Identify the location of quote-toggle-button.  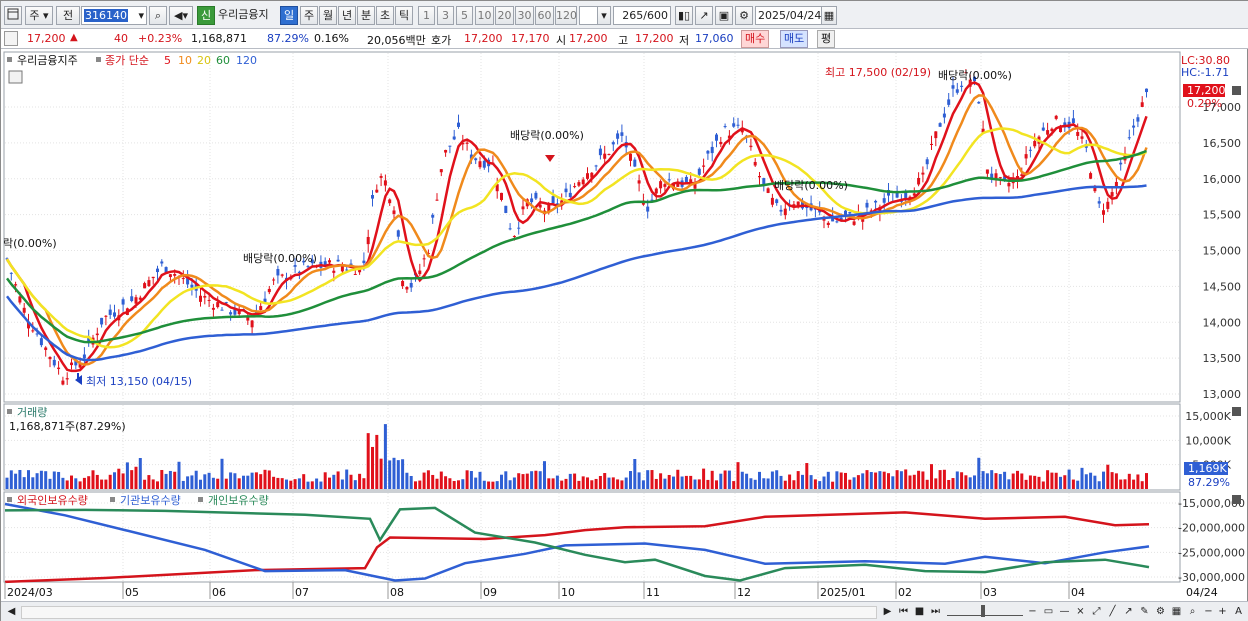
(11, 38).